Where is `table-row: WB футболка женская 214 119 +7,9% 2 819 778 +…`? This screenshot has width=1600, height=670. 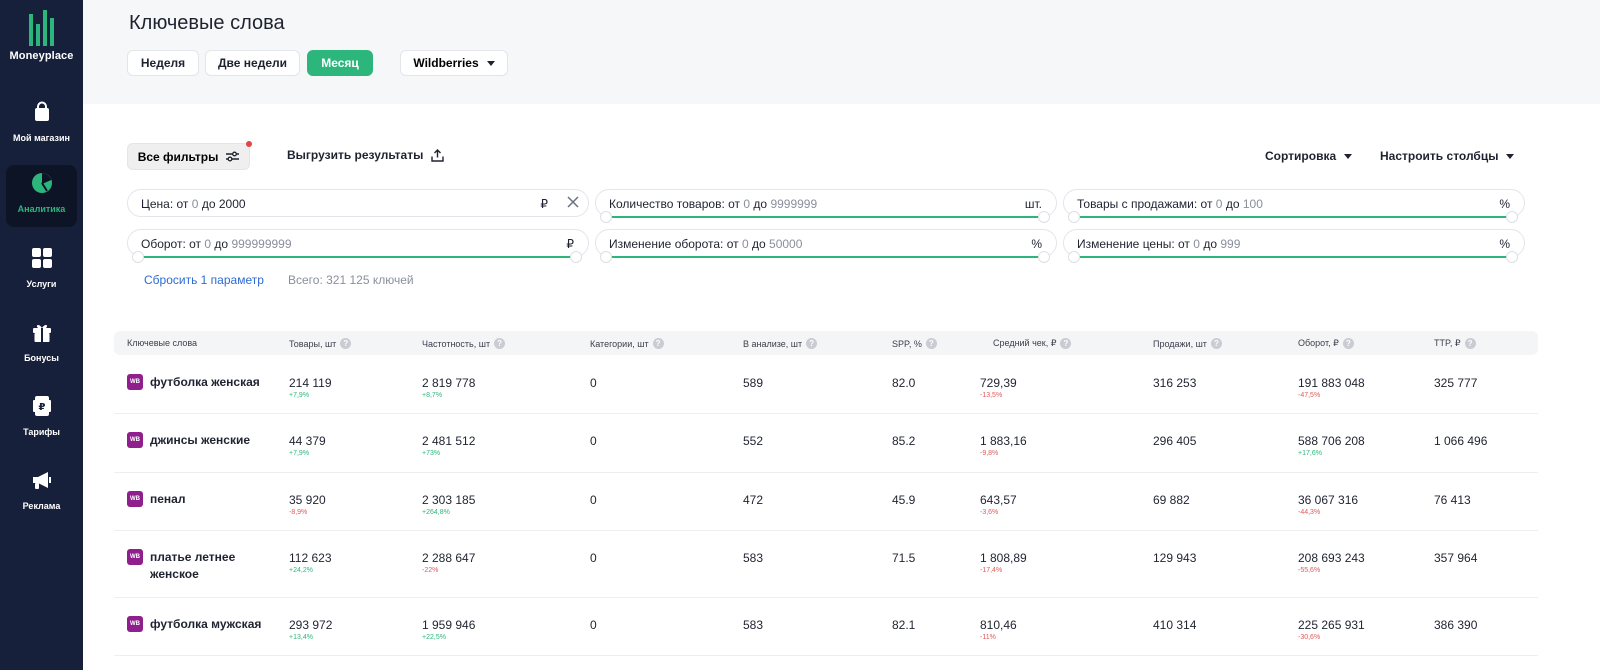
table-row: WB футболка женская 214 119 +7,9% 2 819 778 +… is located at coordinates (826, 385).